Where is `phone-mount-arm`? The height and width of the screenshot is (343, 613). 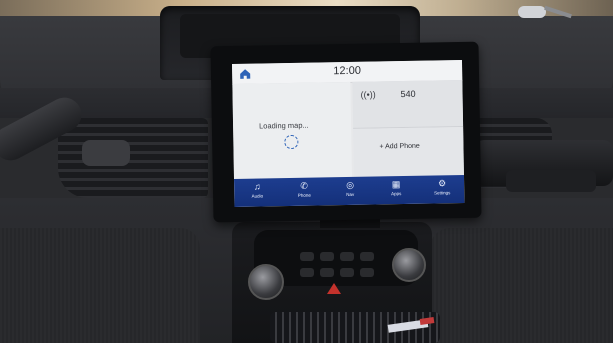
phone-mount-arm is located at coordinates (551, 181).